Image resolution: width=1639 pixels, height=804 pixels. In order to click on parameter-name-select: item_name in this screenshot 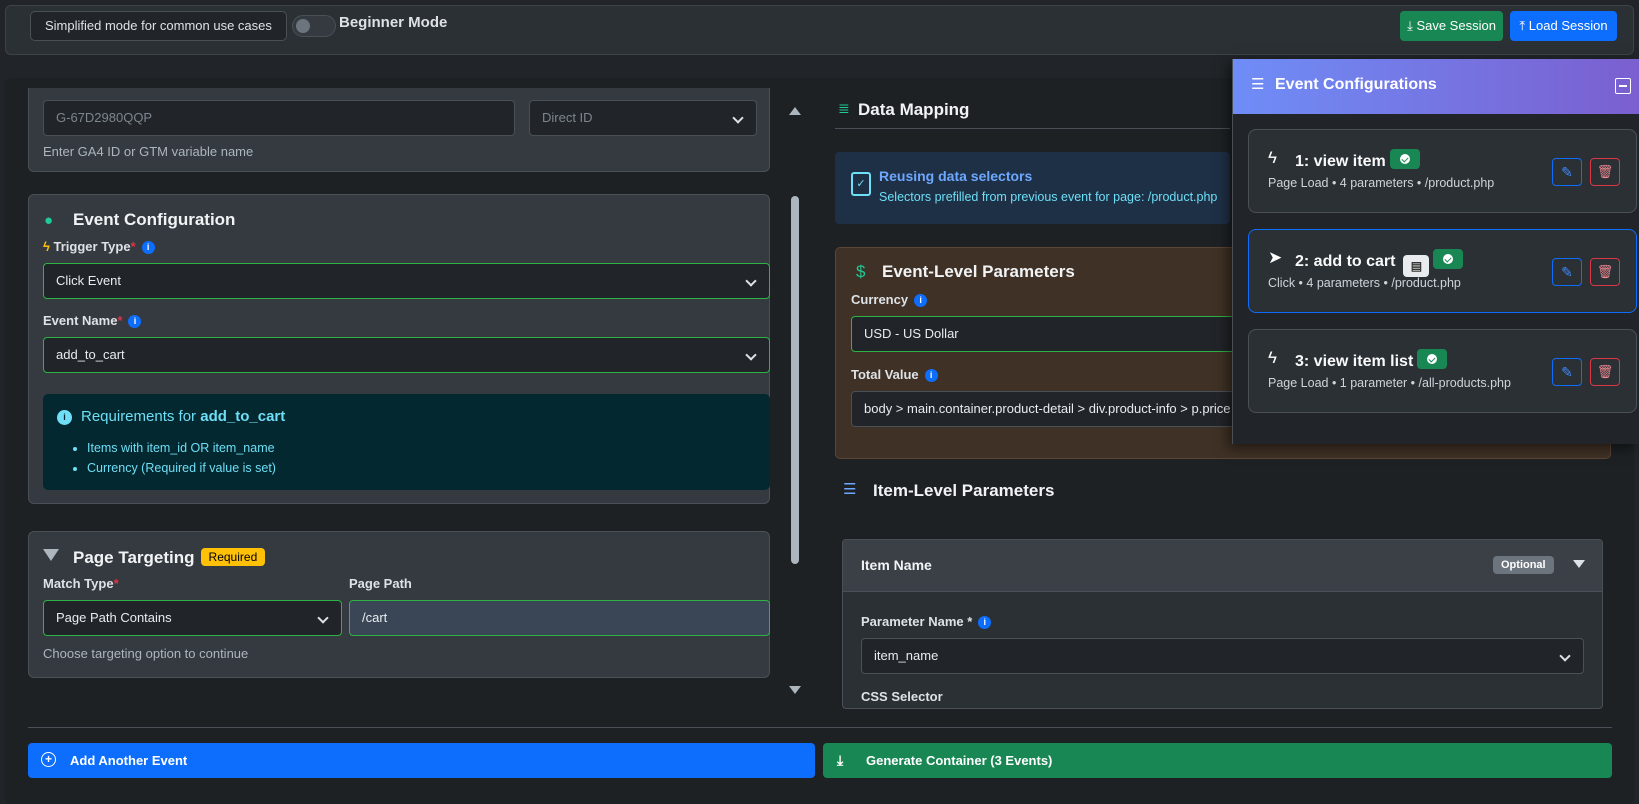, I will do `click(1222, 656)`.